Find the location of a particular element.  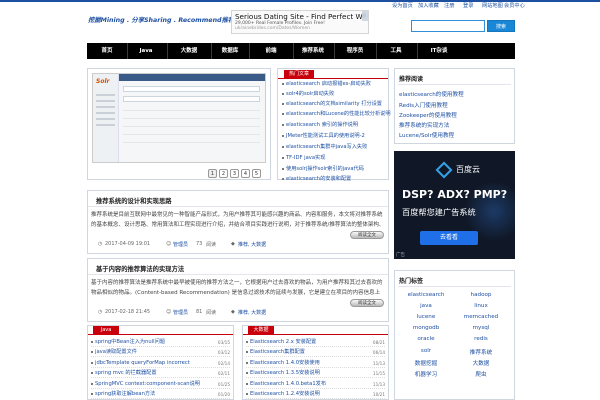

tag-link: 大数据 is located at coordinates (481, 363).